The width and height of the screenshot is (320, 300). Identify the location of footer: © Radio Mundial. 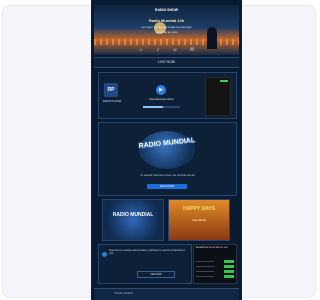
(166, 294).